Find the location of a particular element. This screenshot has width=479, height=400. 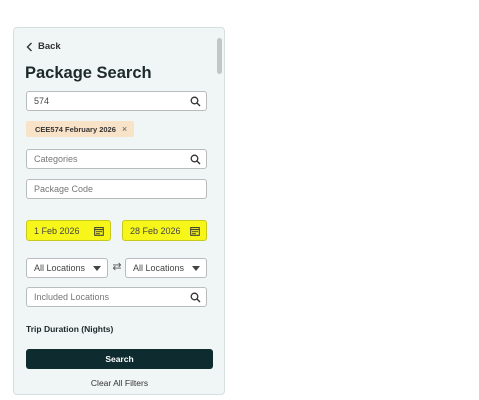

end-date-value: 28 Feb 2026 is located at coordinates (155, 230).